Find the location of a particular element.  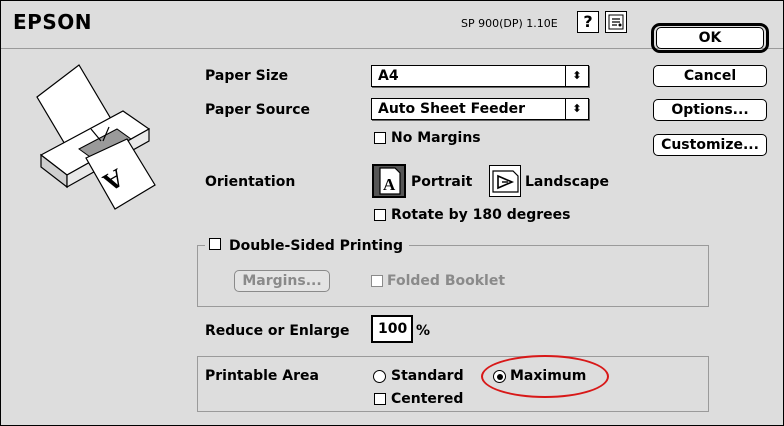

paper-size-select: A4 ⬍ is located at coordinates (480, 76).